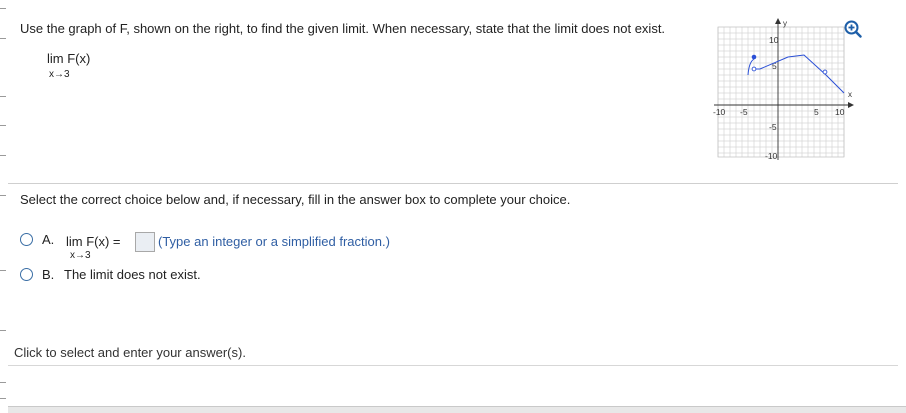 This screenshot has height=413, width=906. Describe the element at coordinates (48, 274) in the screenshot. I see `choice-b-letter: B.` at that location.